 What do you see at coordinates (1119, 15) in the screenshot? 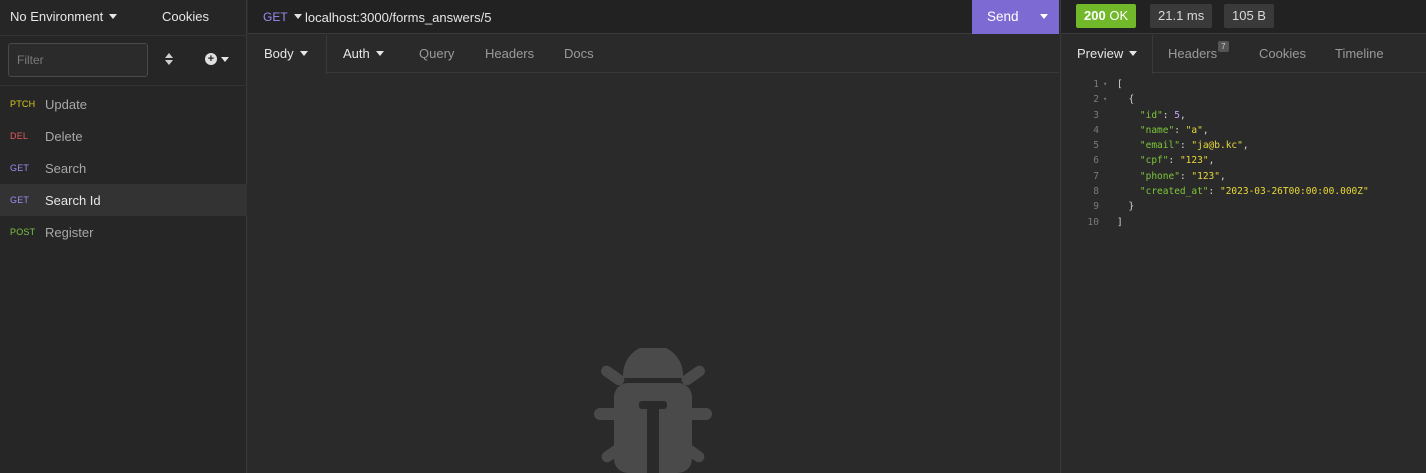
I see `status-text: OK` at bounding box center [1119, 15].